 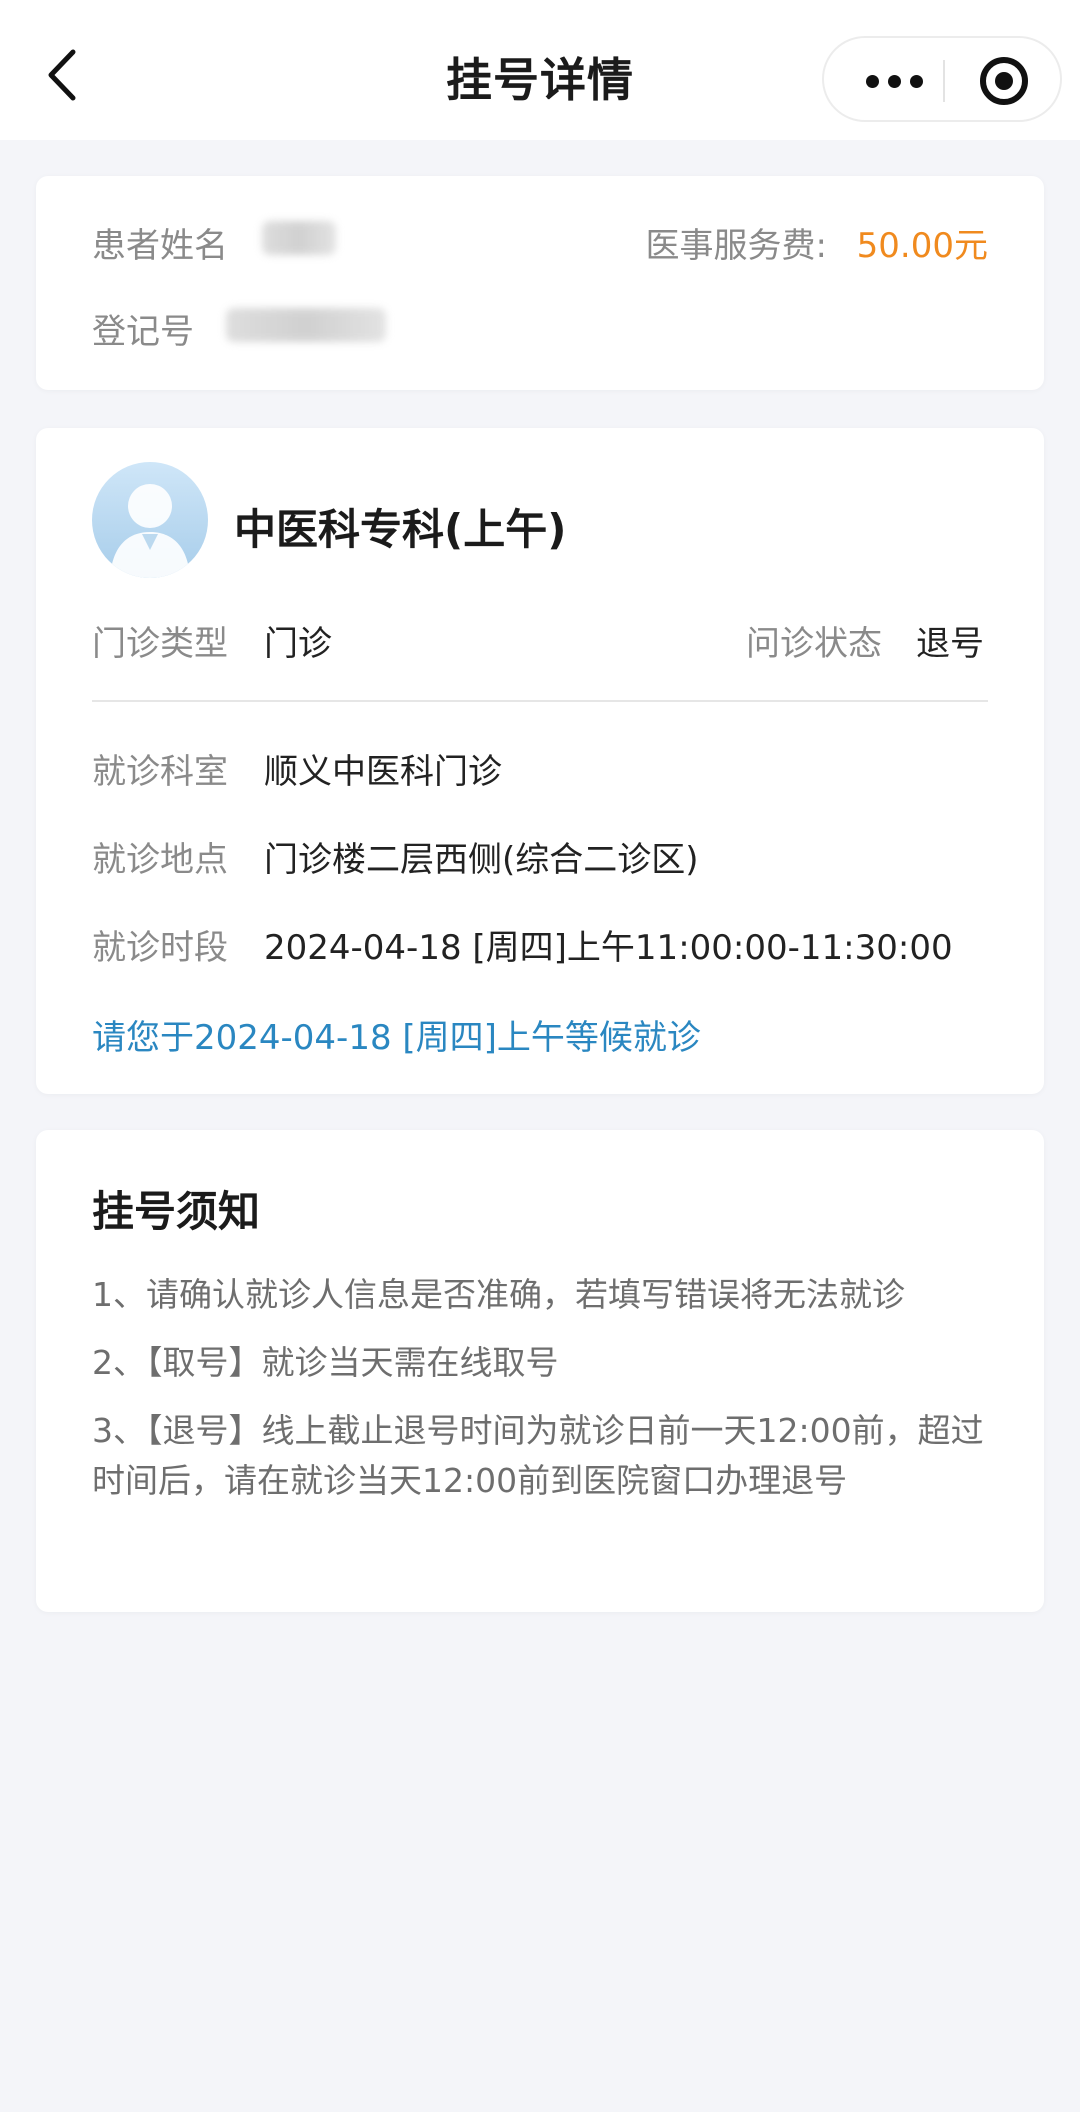 I want to click on divider, so click(x=540, y=701).